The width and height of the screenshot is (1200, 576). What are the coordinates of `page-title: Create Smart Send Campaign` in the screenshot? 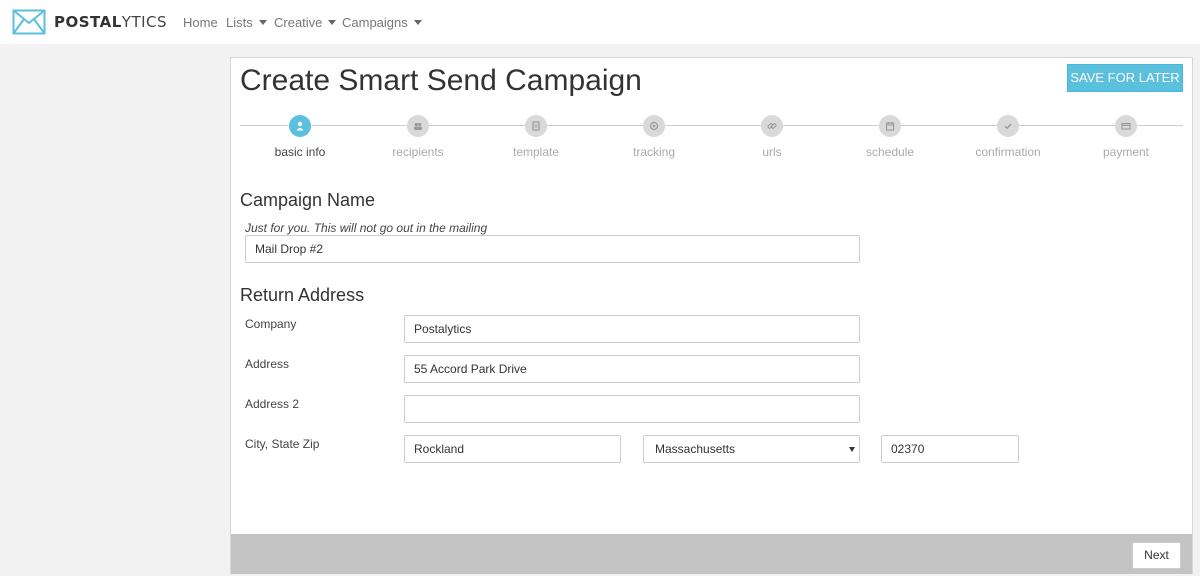 It's located at (441, 80).